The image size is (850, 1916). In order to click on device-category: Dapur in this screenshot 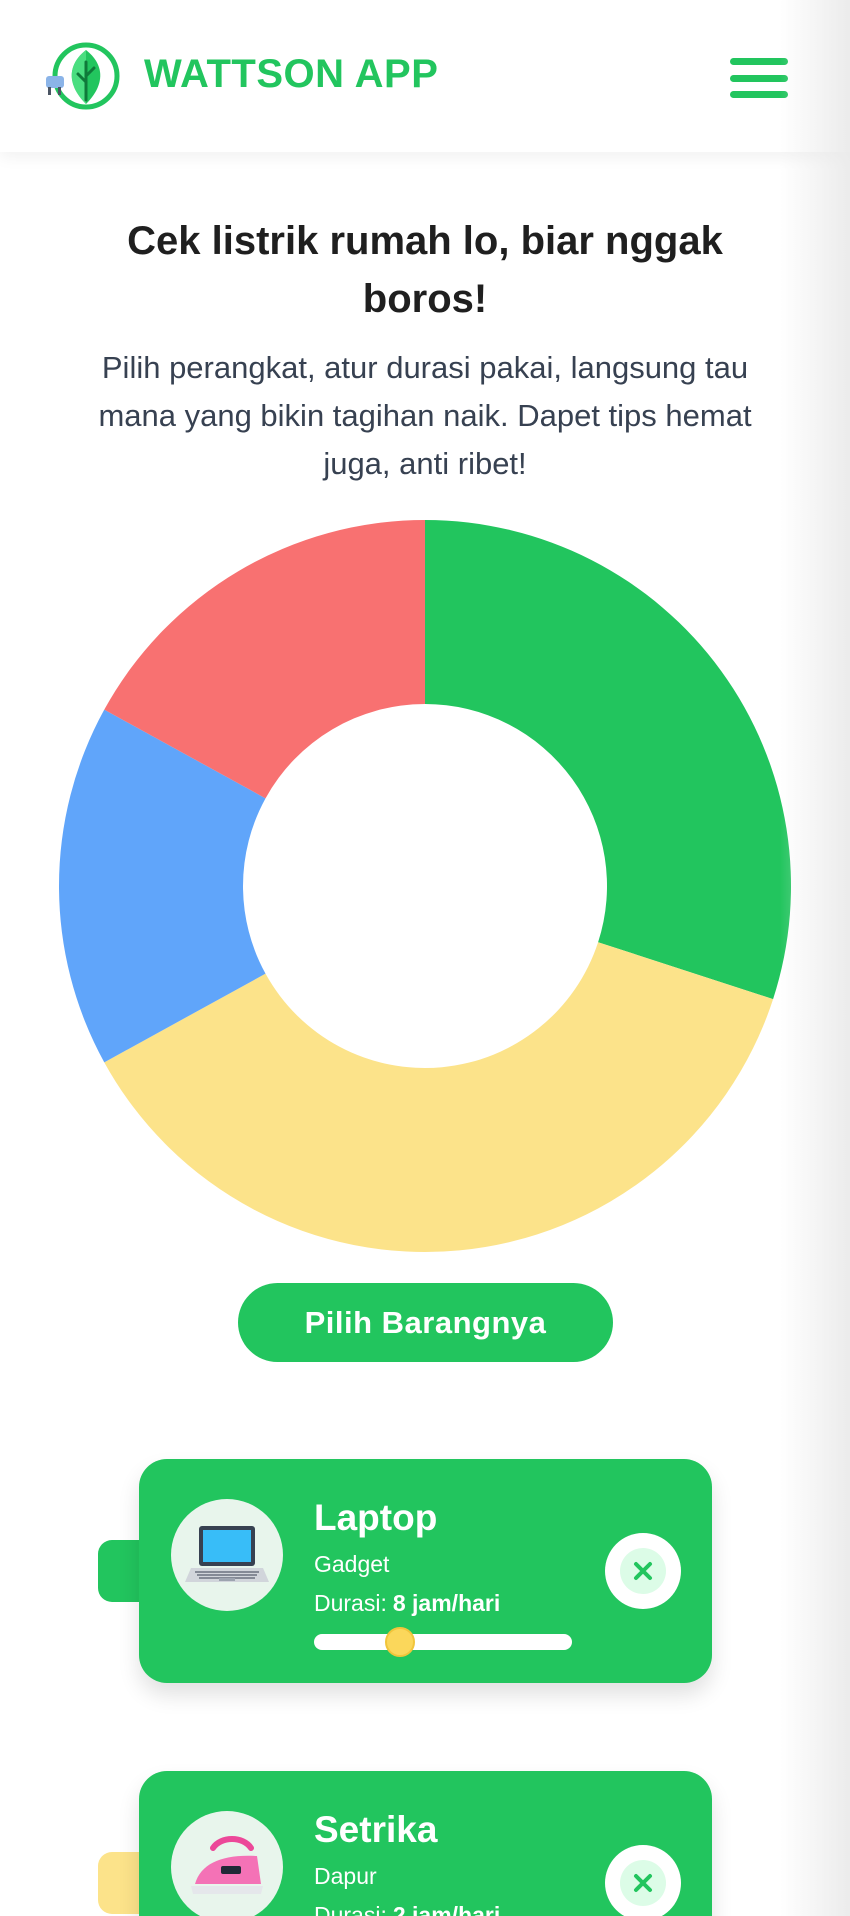, I will do `click(345, 1876)`.